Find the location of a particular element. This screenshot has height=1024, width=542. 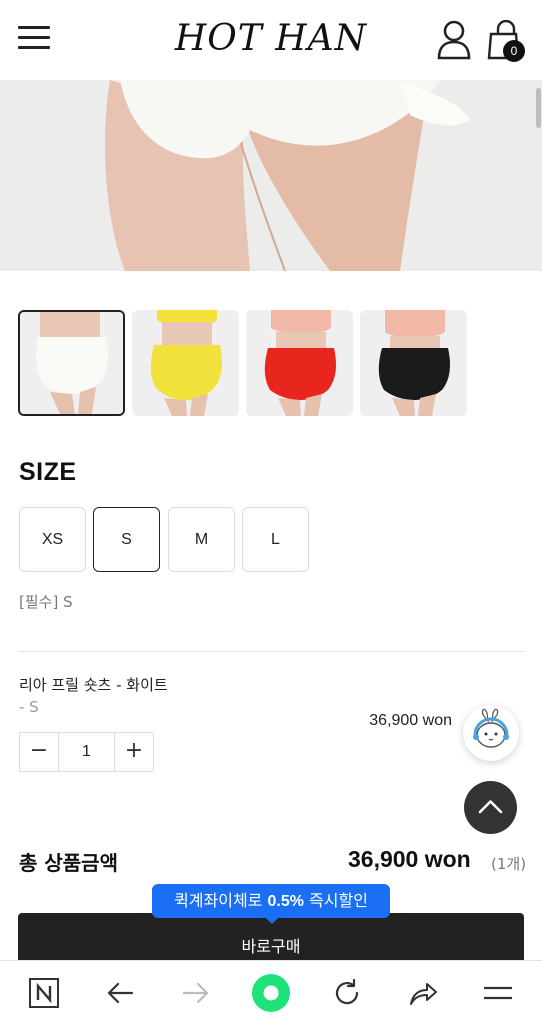

user-icon is located at coordinates (454, 40).